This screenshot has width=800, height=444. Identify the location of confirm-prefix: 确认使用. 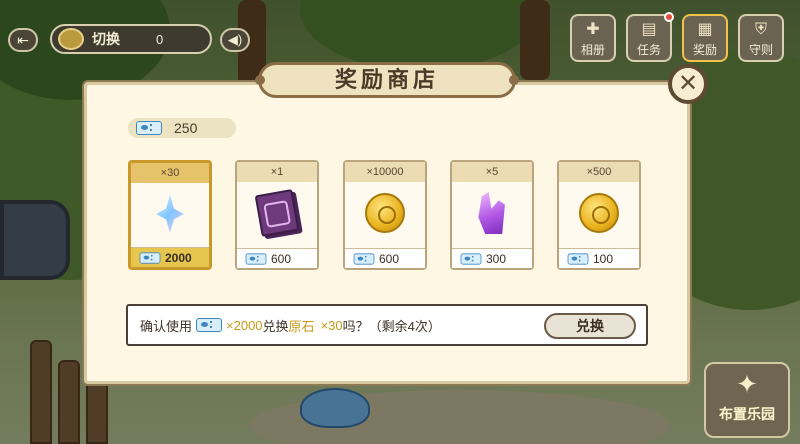
(166, 326).